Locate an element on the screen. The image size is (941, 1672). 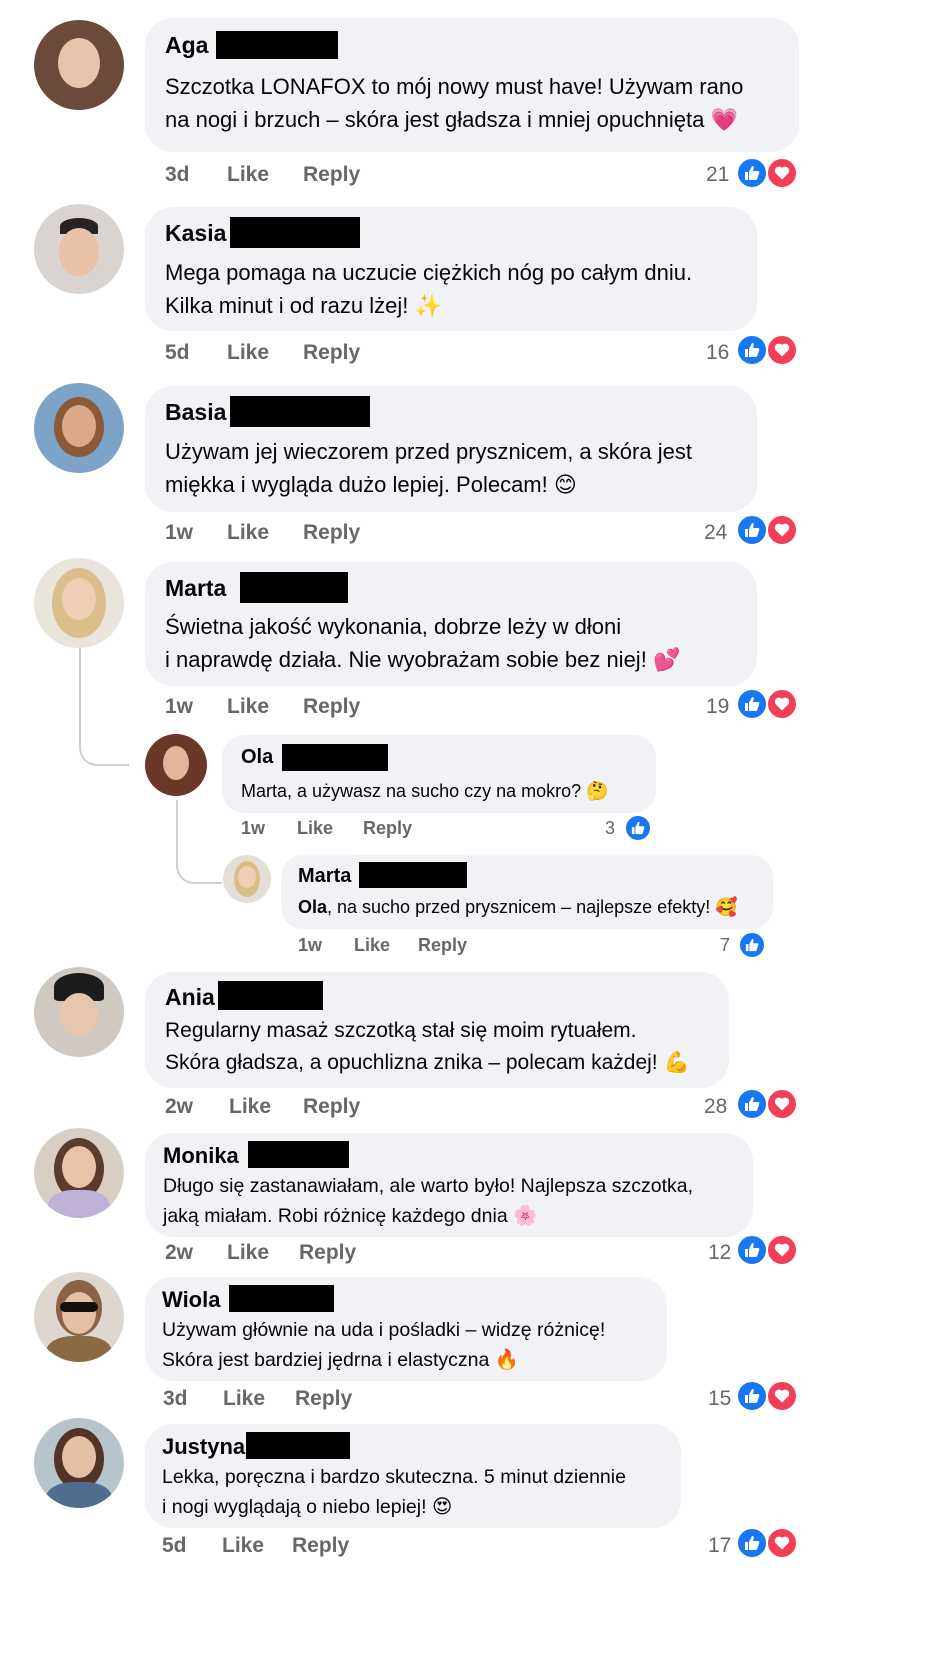
mention-link: Ola is located at coordinates (312, 907).